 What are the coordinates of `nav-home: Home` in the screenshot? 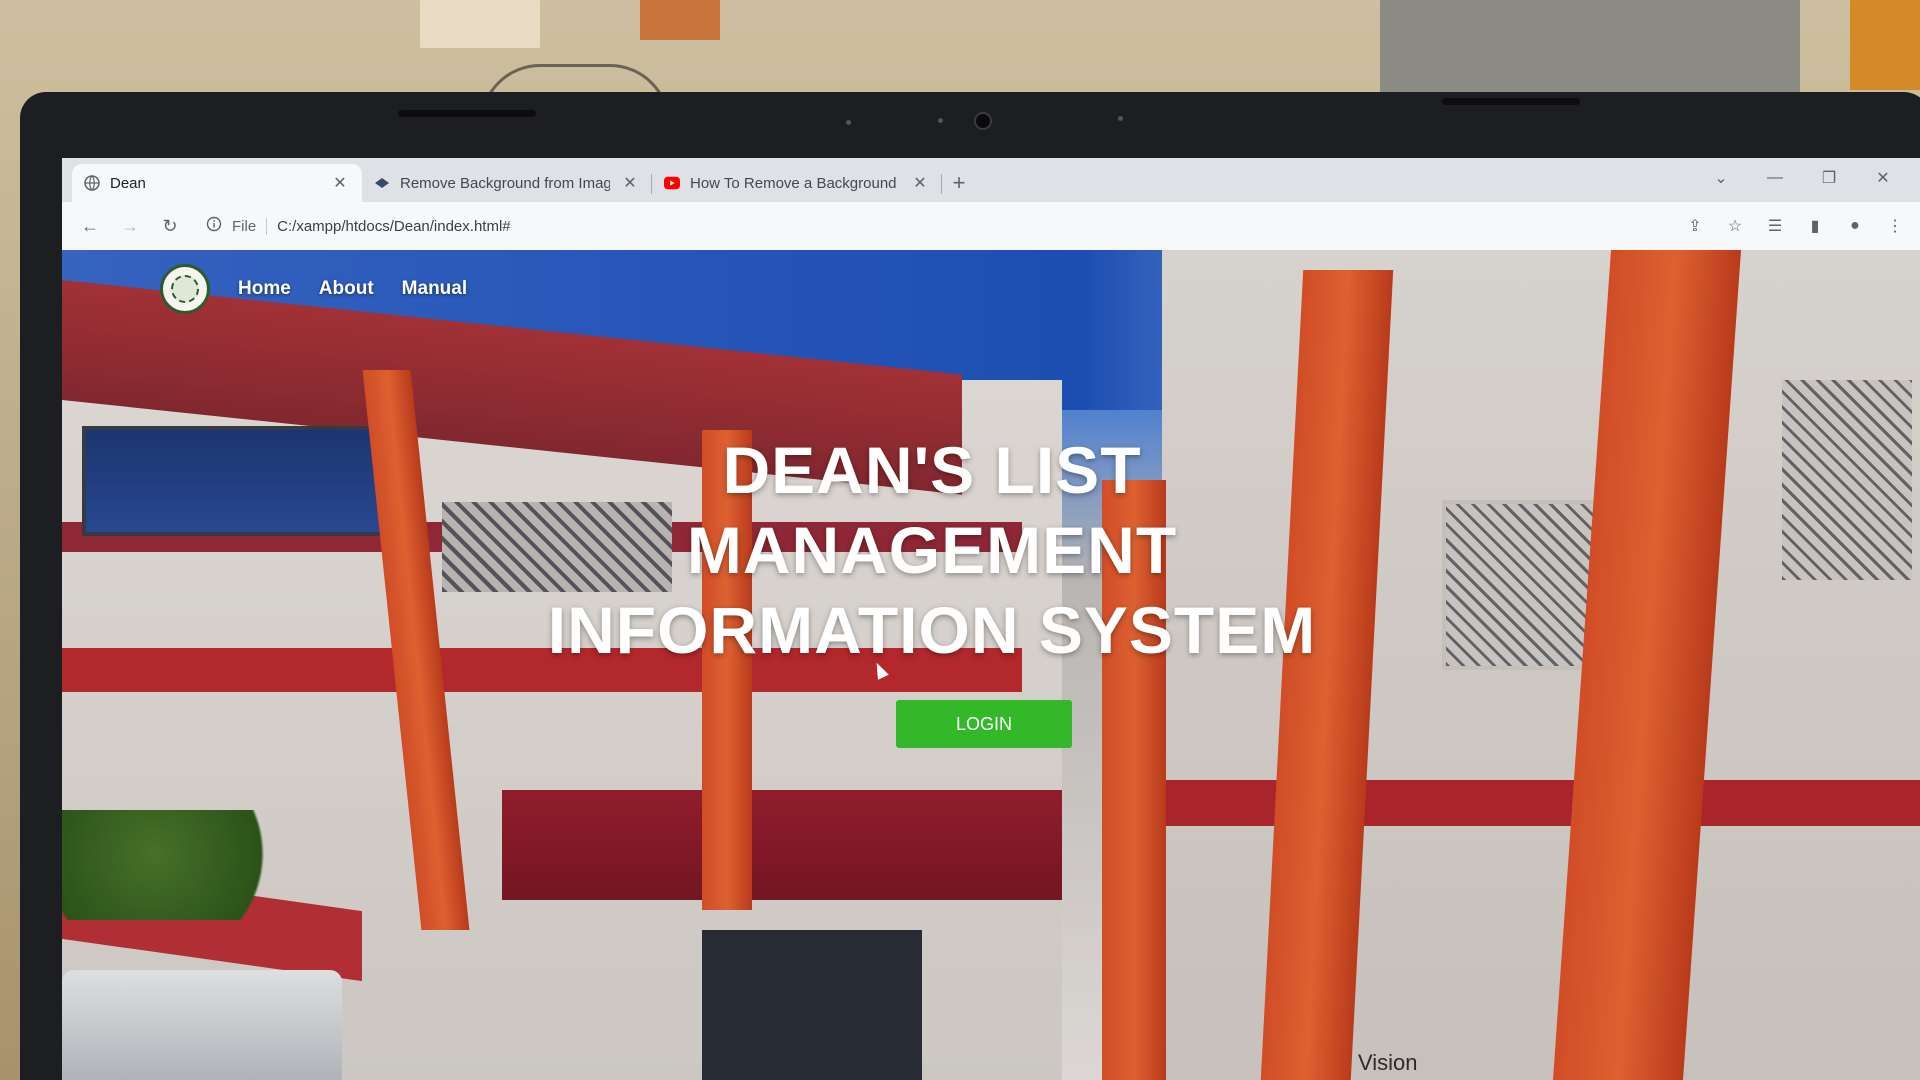 It's located at (264, 289).